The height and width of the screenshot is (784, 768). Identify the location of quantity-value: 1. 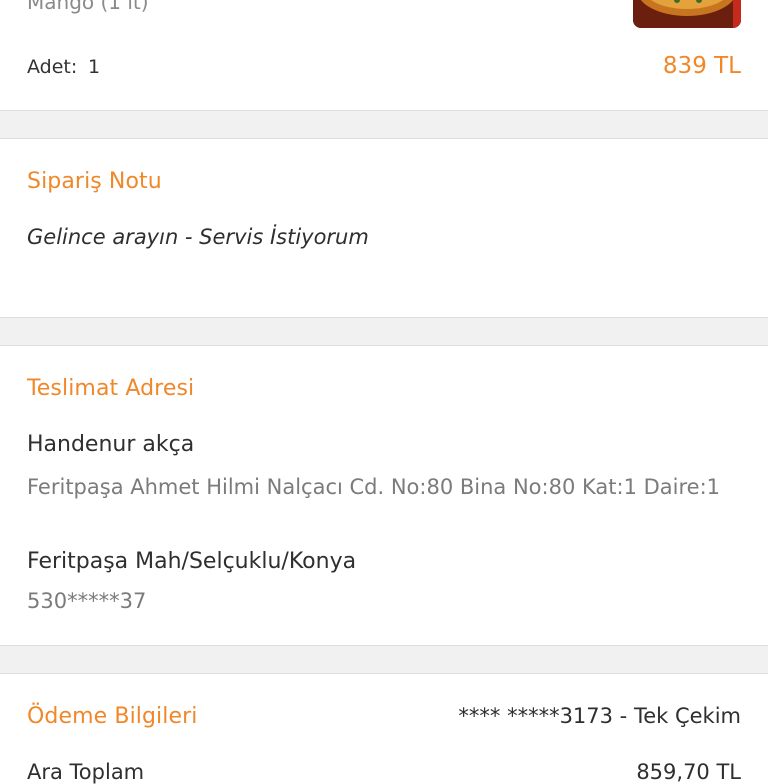
(94, 67).